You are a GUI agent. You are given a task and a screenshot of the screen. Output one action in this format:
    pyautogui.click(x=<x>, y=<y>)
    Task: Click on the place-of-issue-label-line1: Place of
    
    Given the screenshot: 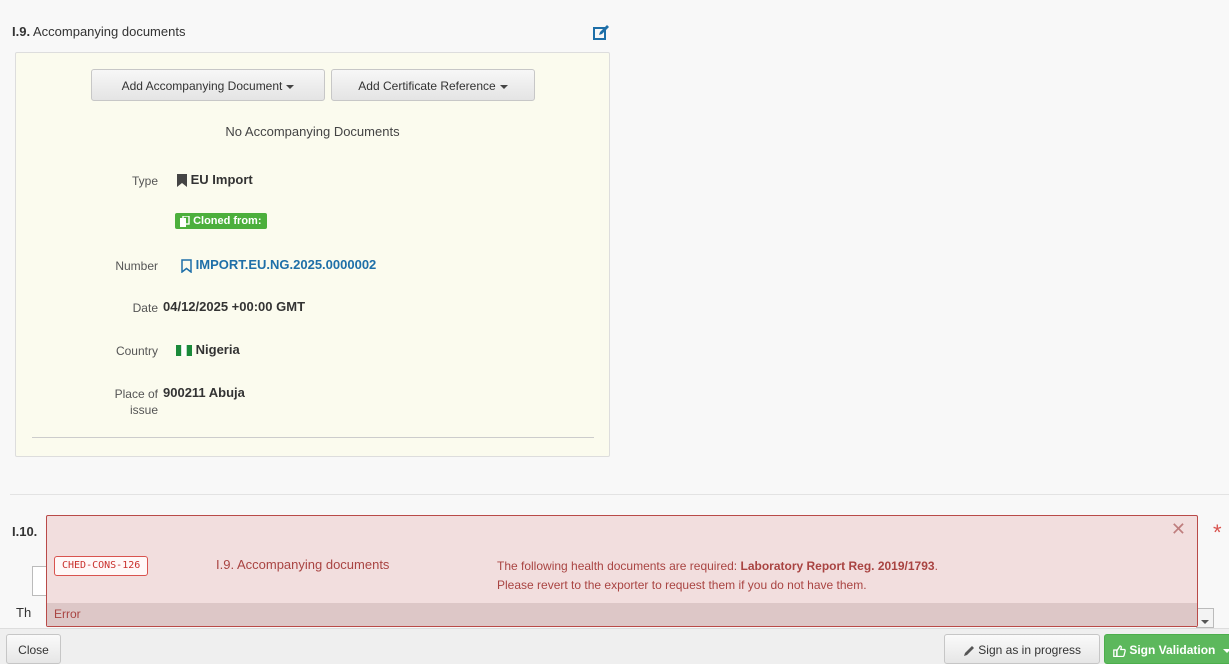 What is the action you would take?
    pyautogui.click(x=136, y=394)
    